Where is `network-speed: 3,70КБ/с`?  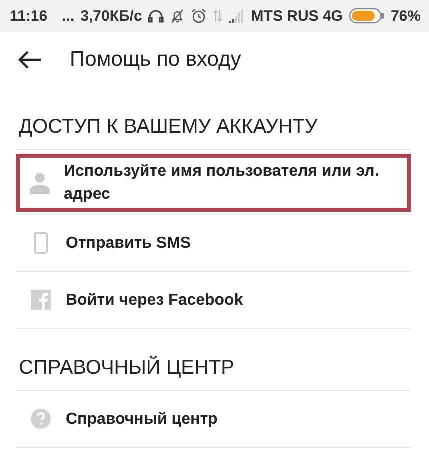
network-speed: 3,70КБ/с is located at coordinates (111, 16).